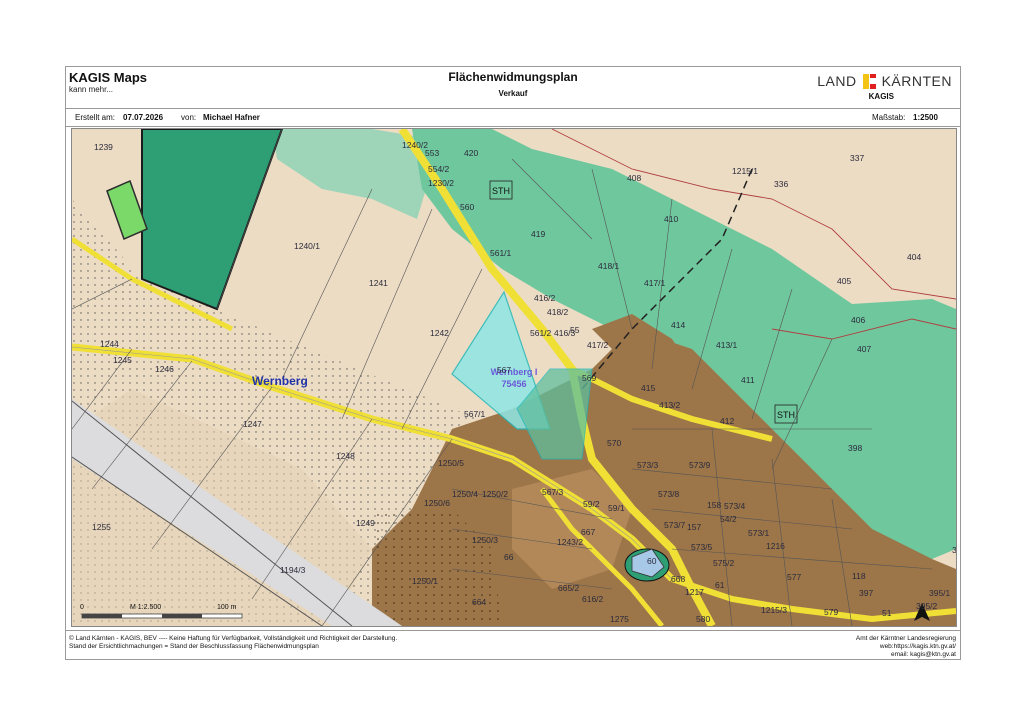 This screenshot has width=1024, height=724. I want to click on parcel-label: 577, so click(794, 577).